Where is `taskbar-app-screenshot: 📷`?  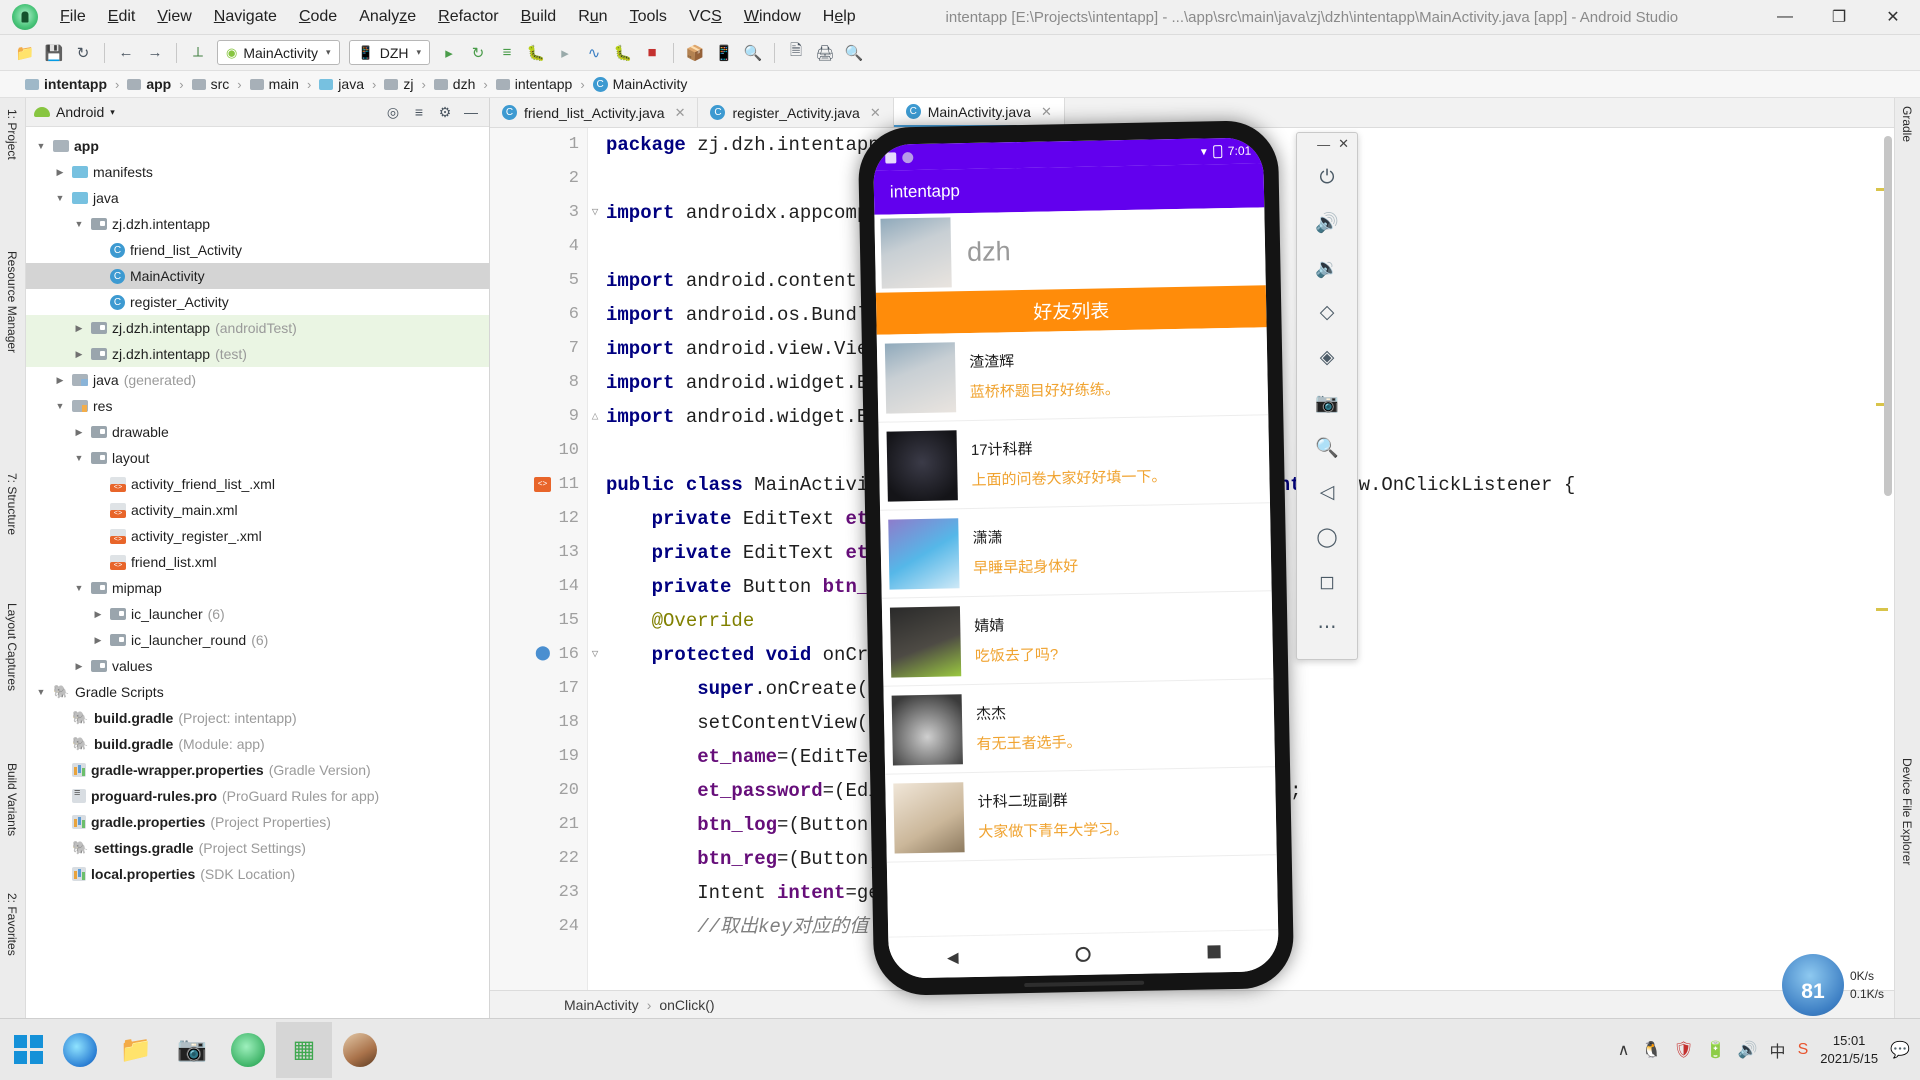 taskbar-app-screenshot: 📷 is located at coordinates (192, 1050).